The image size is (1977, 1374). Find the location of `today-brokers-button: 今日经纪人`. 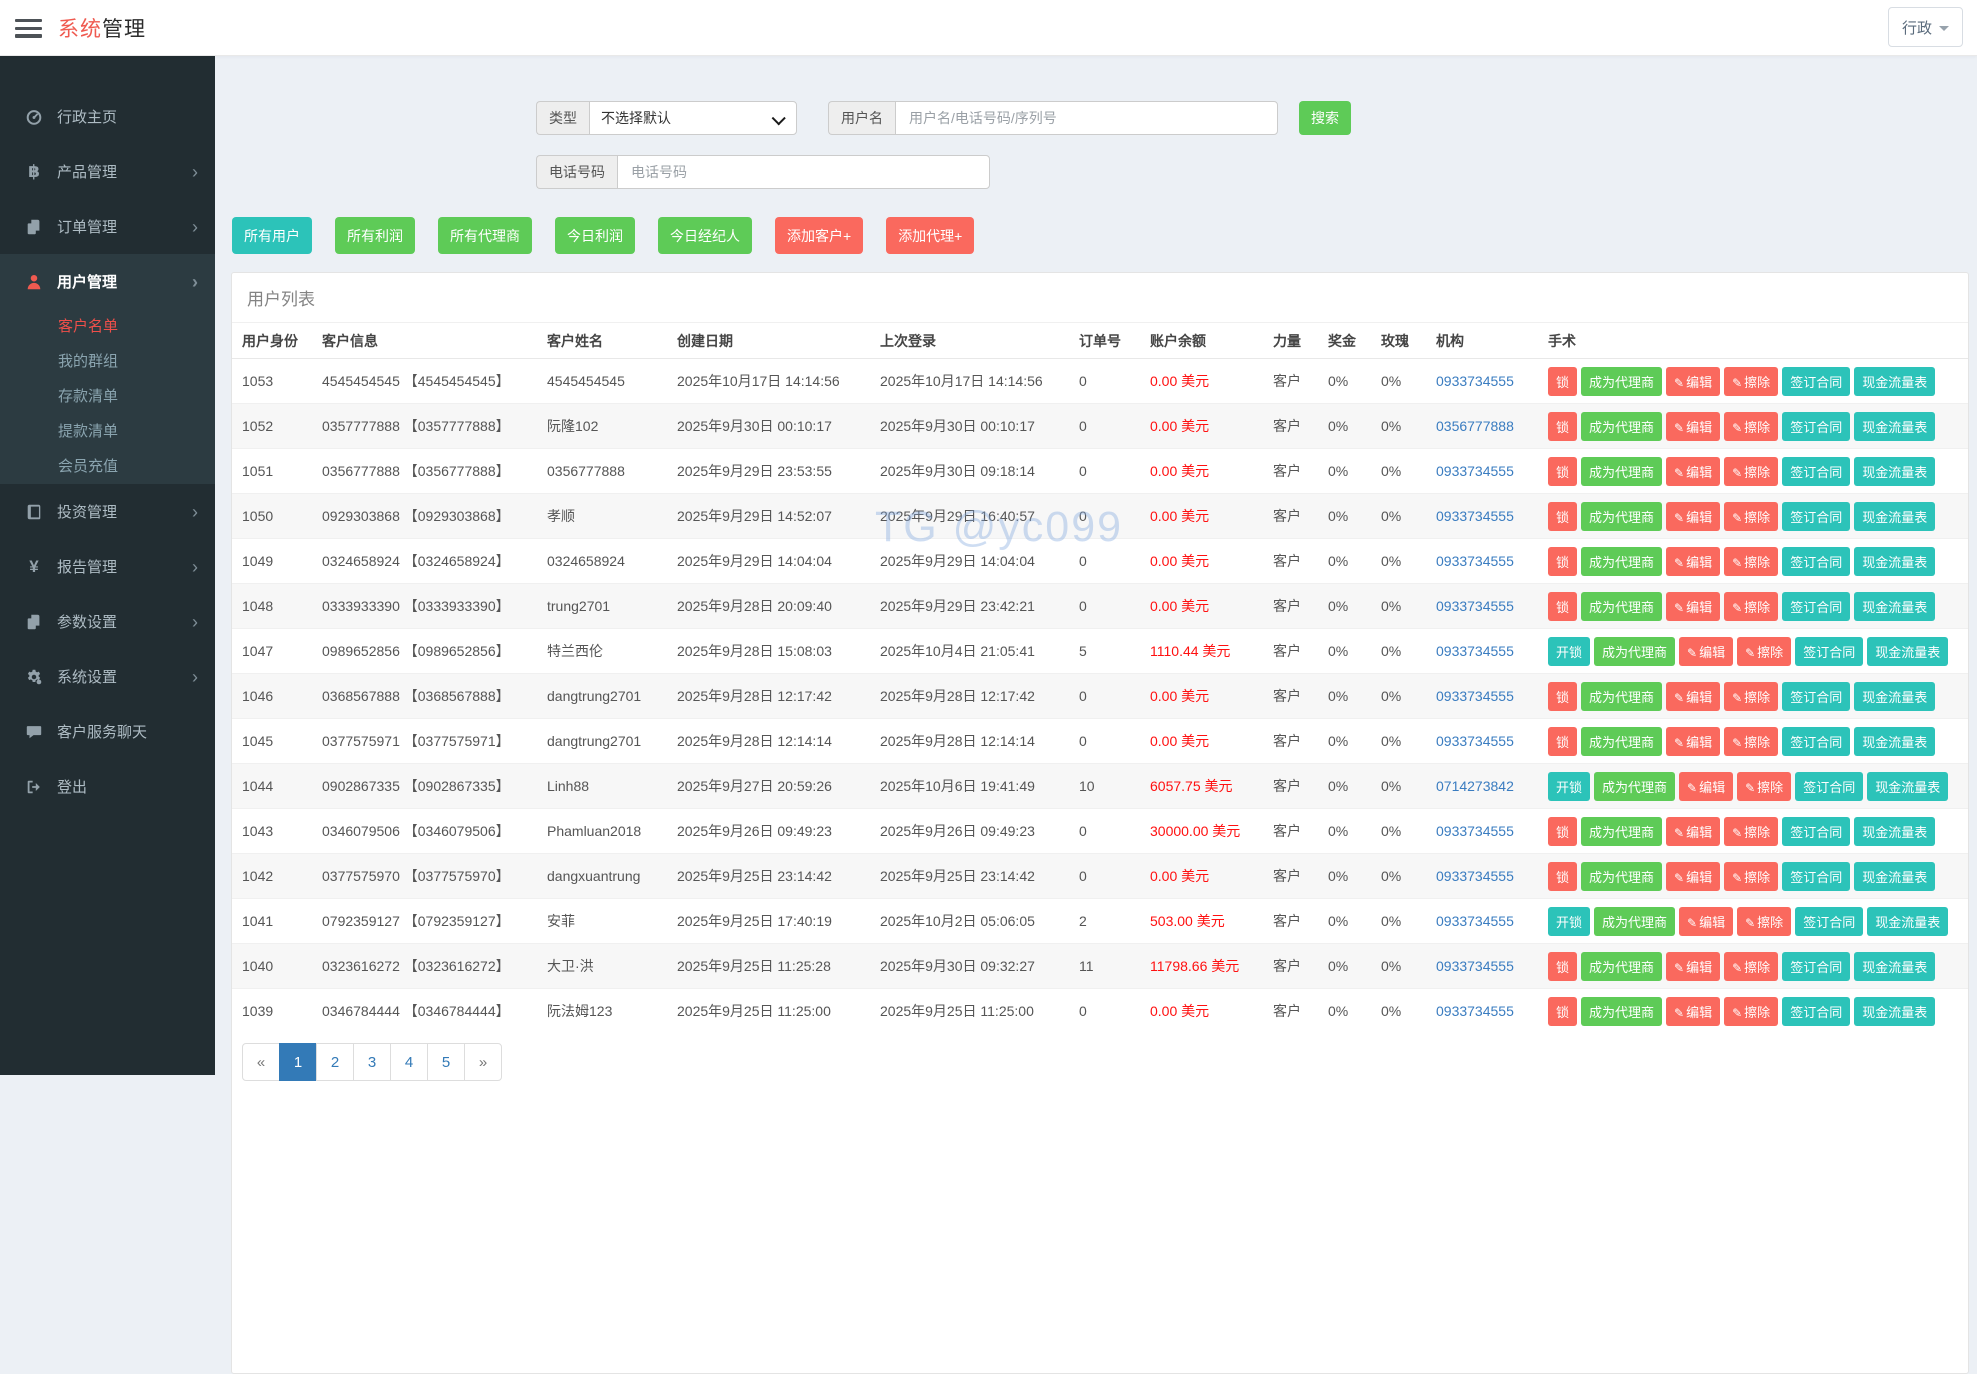

today-brokers-button: 今日经纪人 is located at coordinates (705, 235).